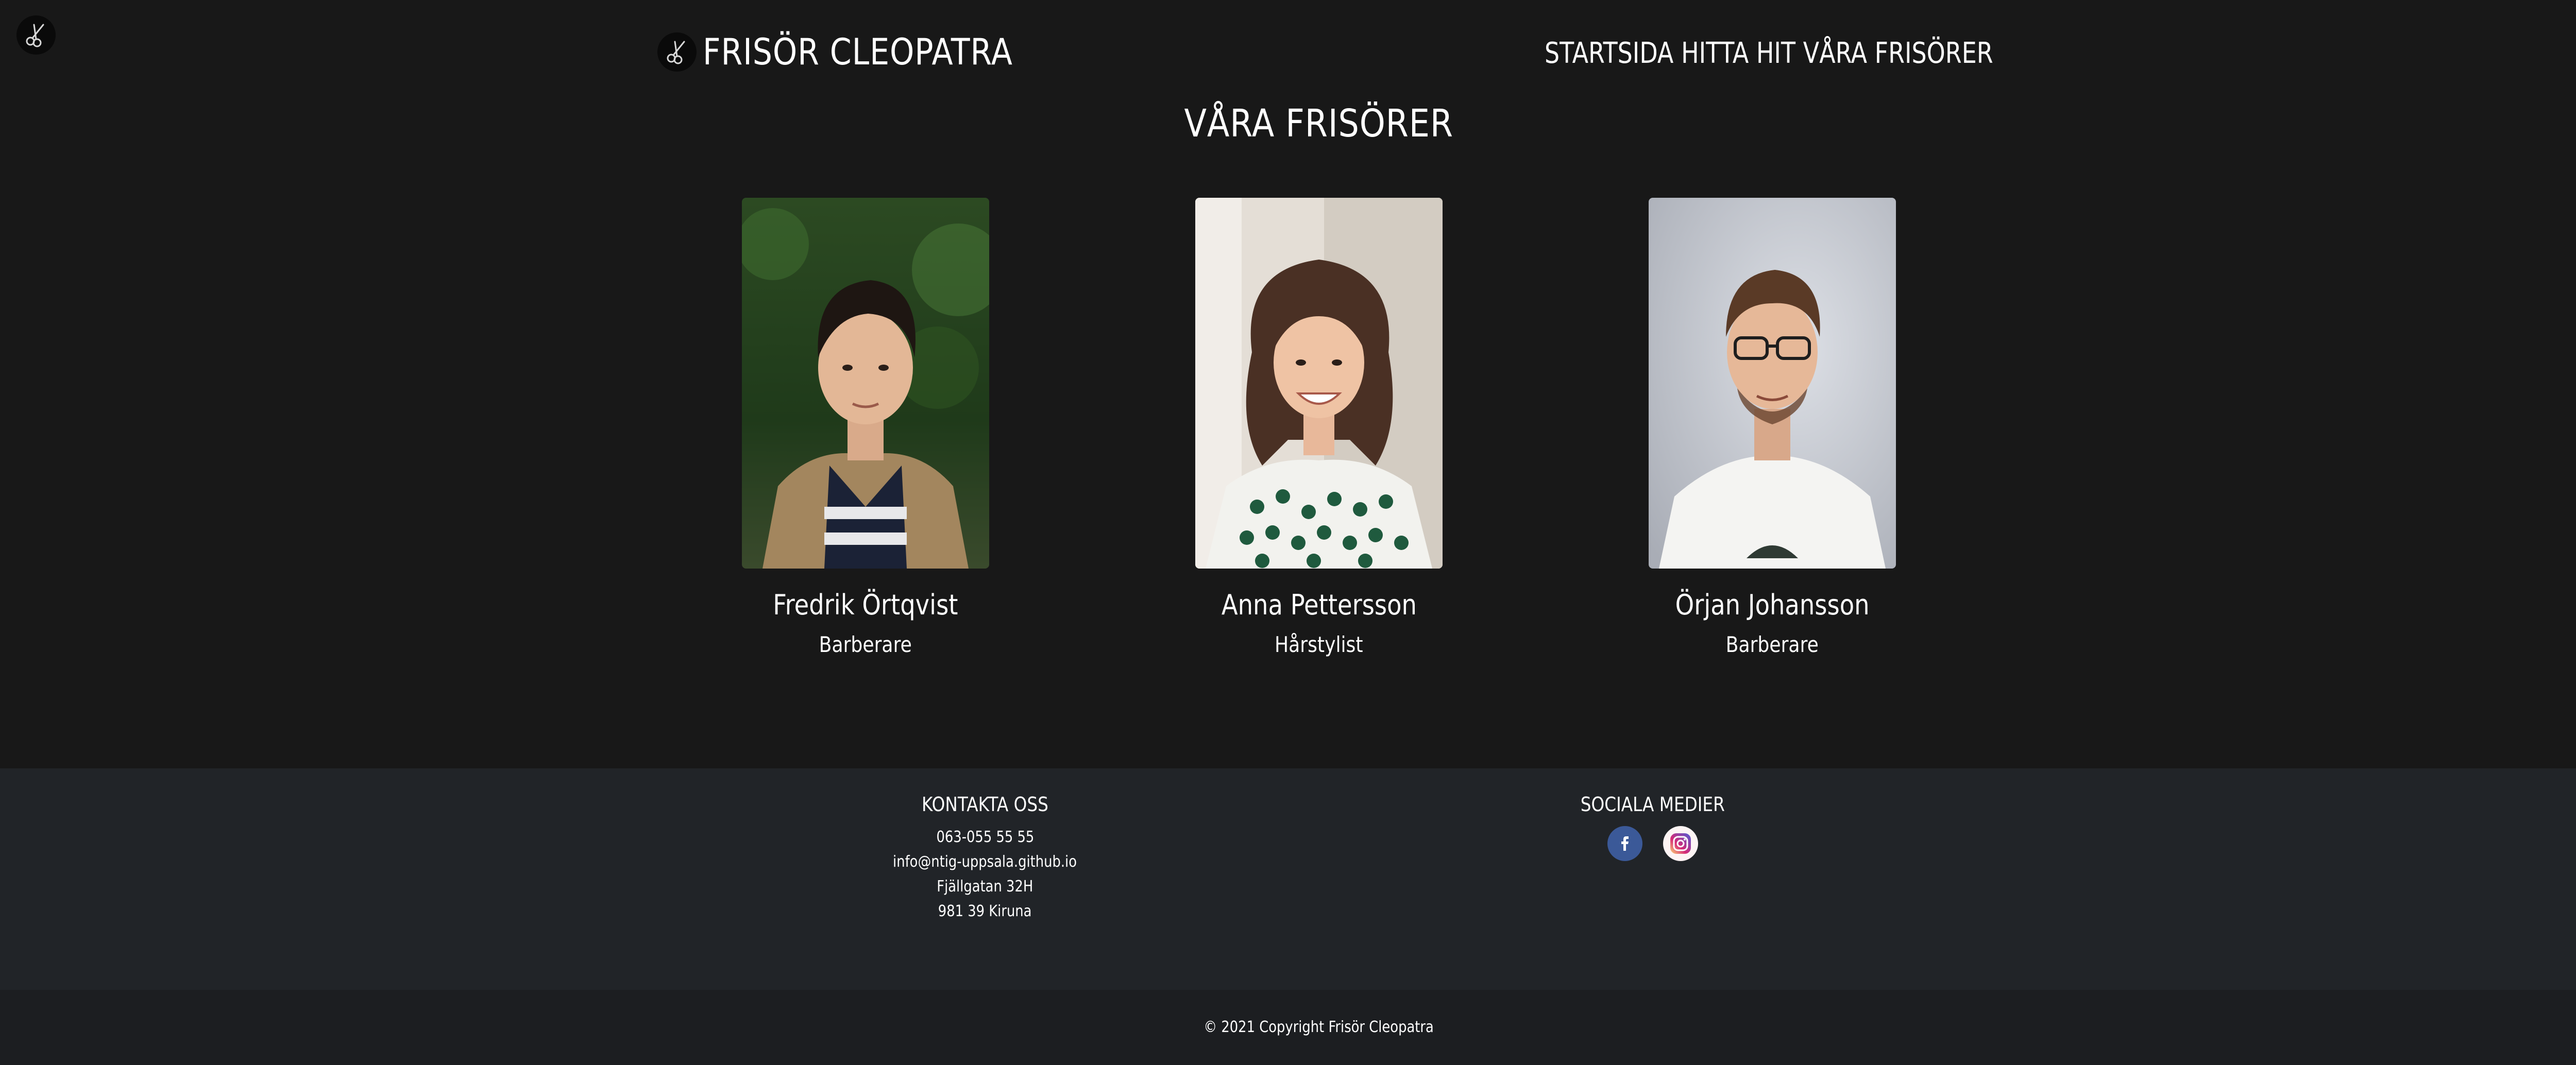 The height and width of the screenshot is (1065, 2576). I want to click on page-title: VÅRA FRISÖRER, so click(1288, 123).